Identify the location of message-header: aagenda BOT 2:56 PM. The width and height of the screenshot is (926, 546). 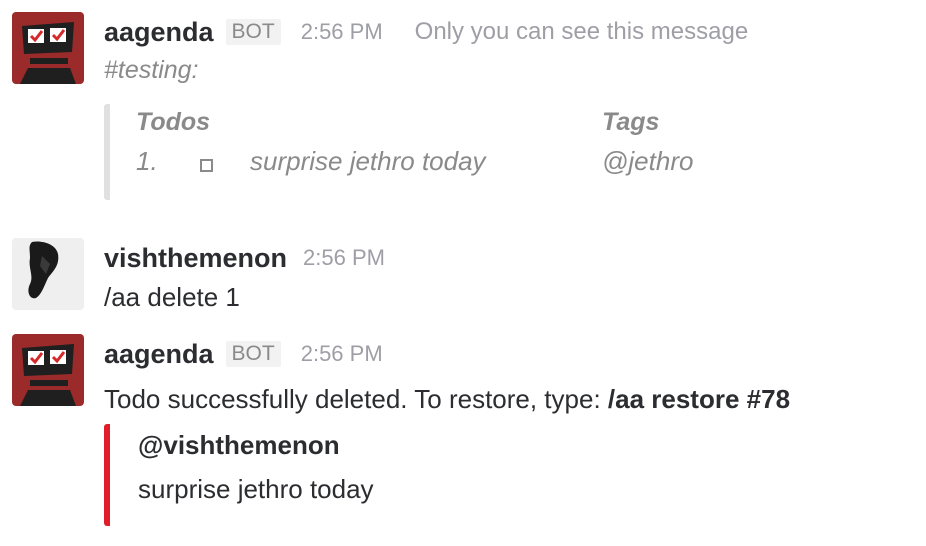
(515, 354).